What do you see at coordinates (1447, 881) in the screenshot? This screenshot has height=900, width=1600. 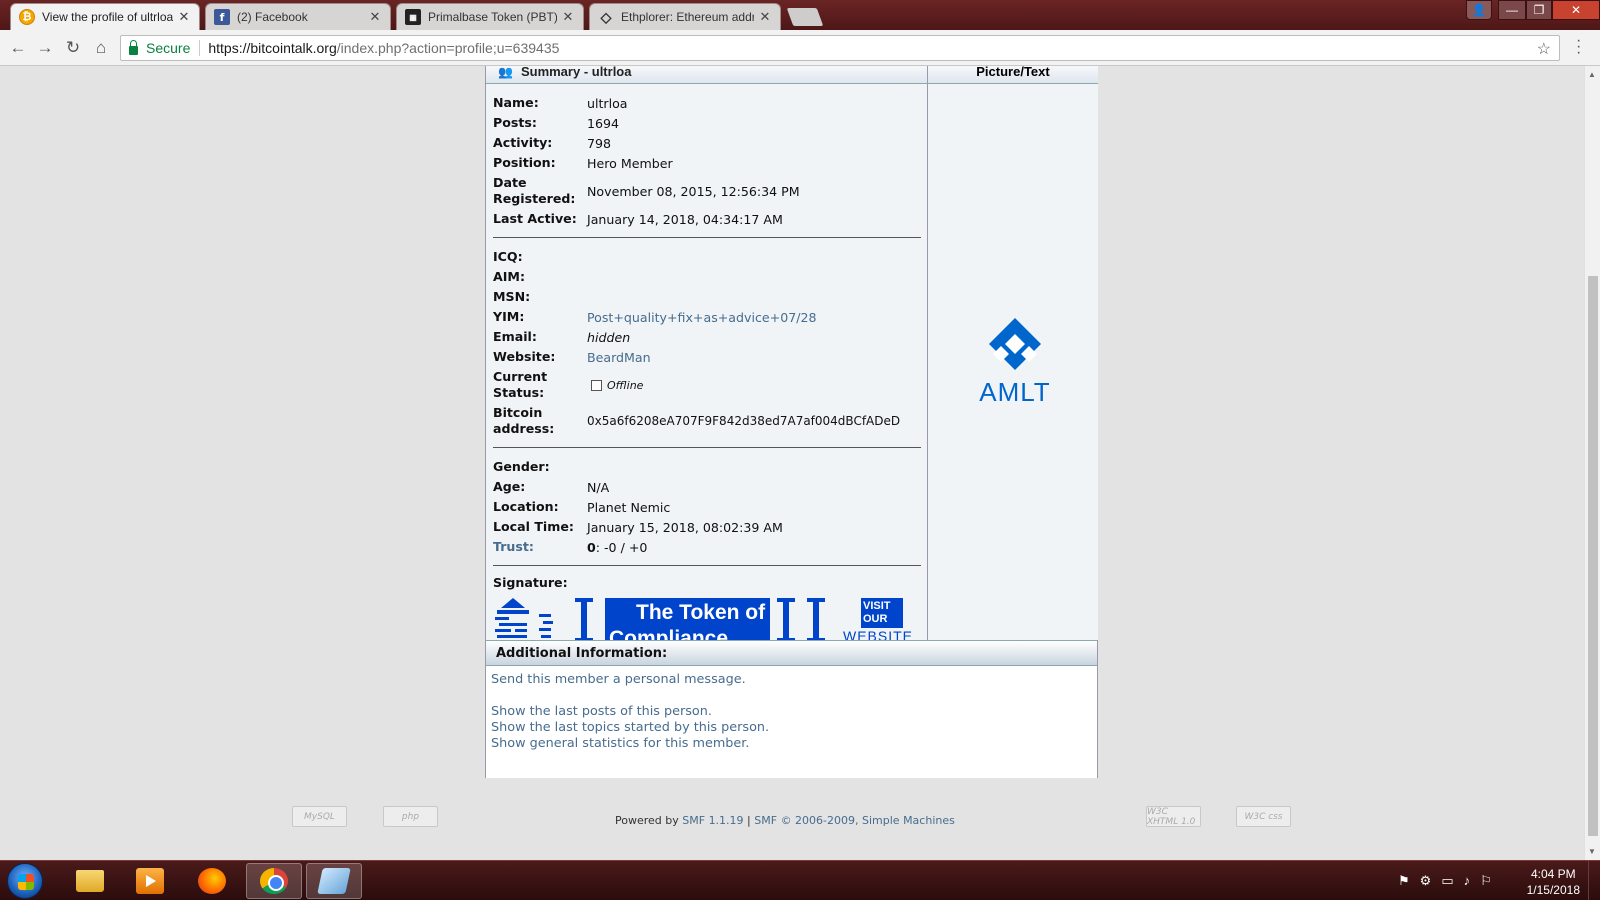 I see `display-icon: ▭` at bounding box center [1447, 881].